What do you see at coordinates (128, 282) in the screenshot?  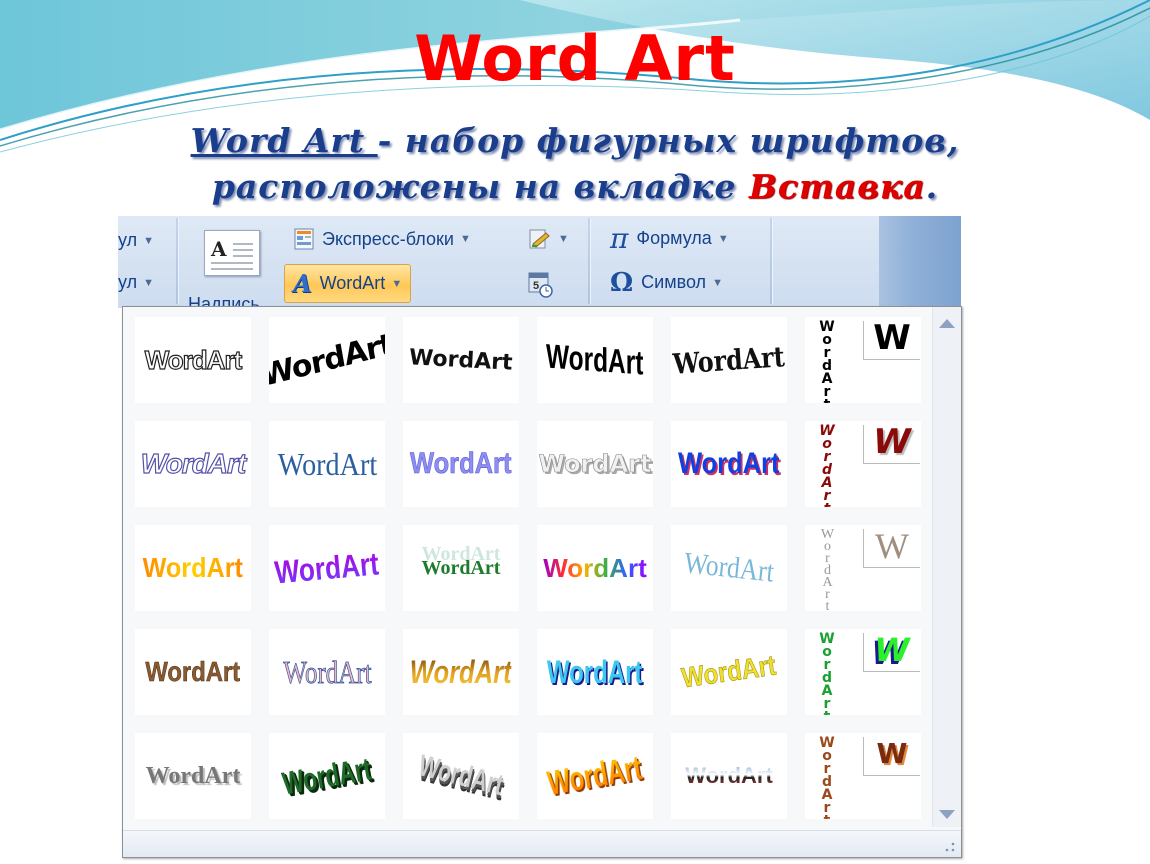 I see `ribbon-cut-item-2-label: ул` at bounding box center [128, 282].